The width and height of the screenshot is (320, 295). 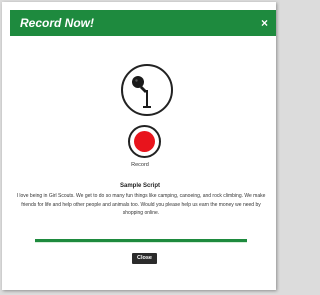 What do you see at coordinates (139, 186) in the screenshot?
I see `sample-script-title: Sample Script` at bounding box center [139, 186].